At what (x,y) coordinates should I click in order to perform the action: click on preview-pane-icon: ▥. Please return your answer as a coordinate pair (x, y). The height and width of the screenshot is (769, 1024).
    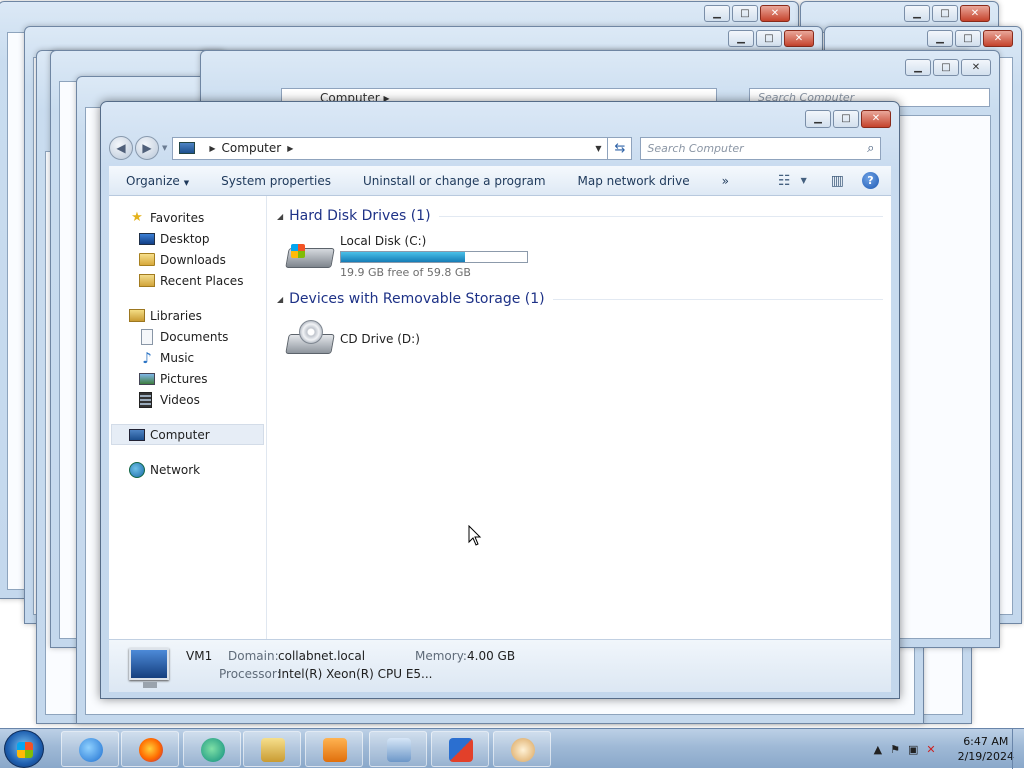
    Looking at the image, I should click on (837, 181).